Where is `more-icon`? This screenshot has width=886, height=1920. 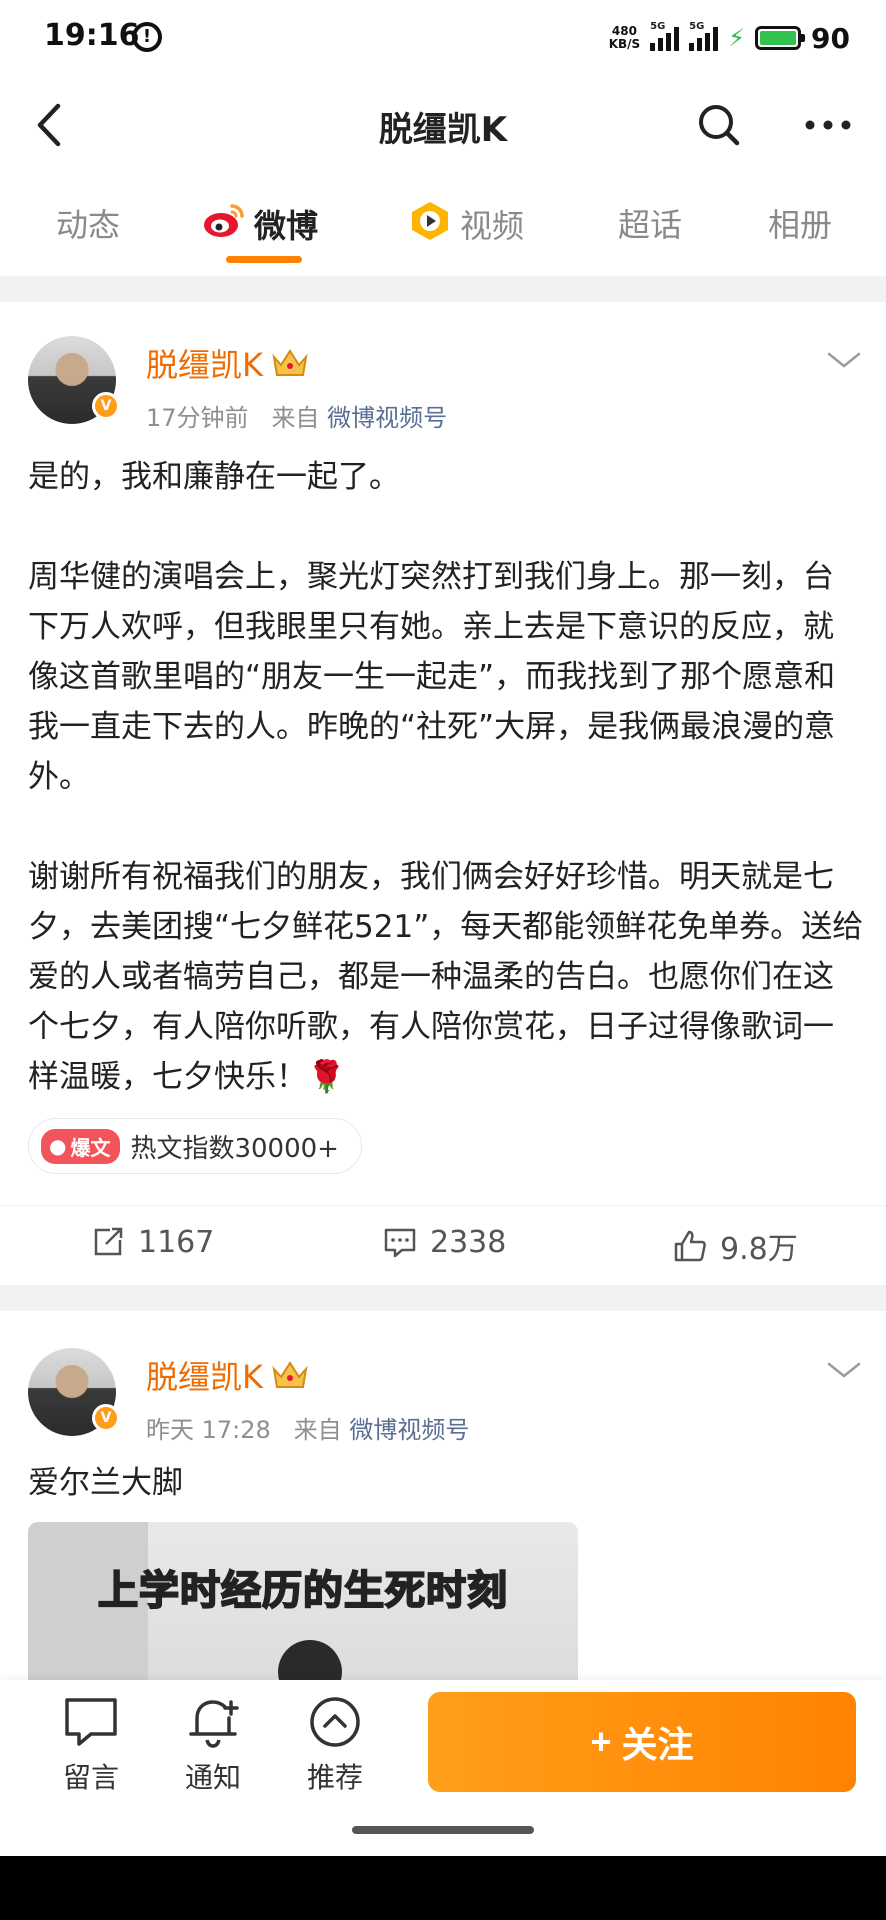
more-icon is located at coordinates (828, 125).